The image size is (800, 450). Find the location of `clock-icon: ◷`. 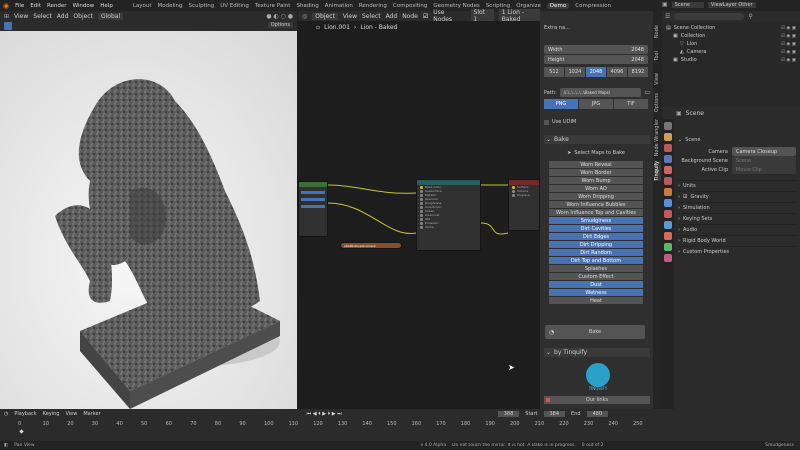

clock-icon: ◷ is located at coordinates (6, 414).